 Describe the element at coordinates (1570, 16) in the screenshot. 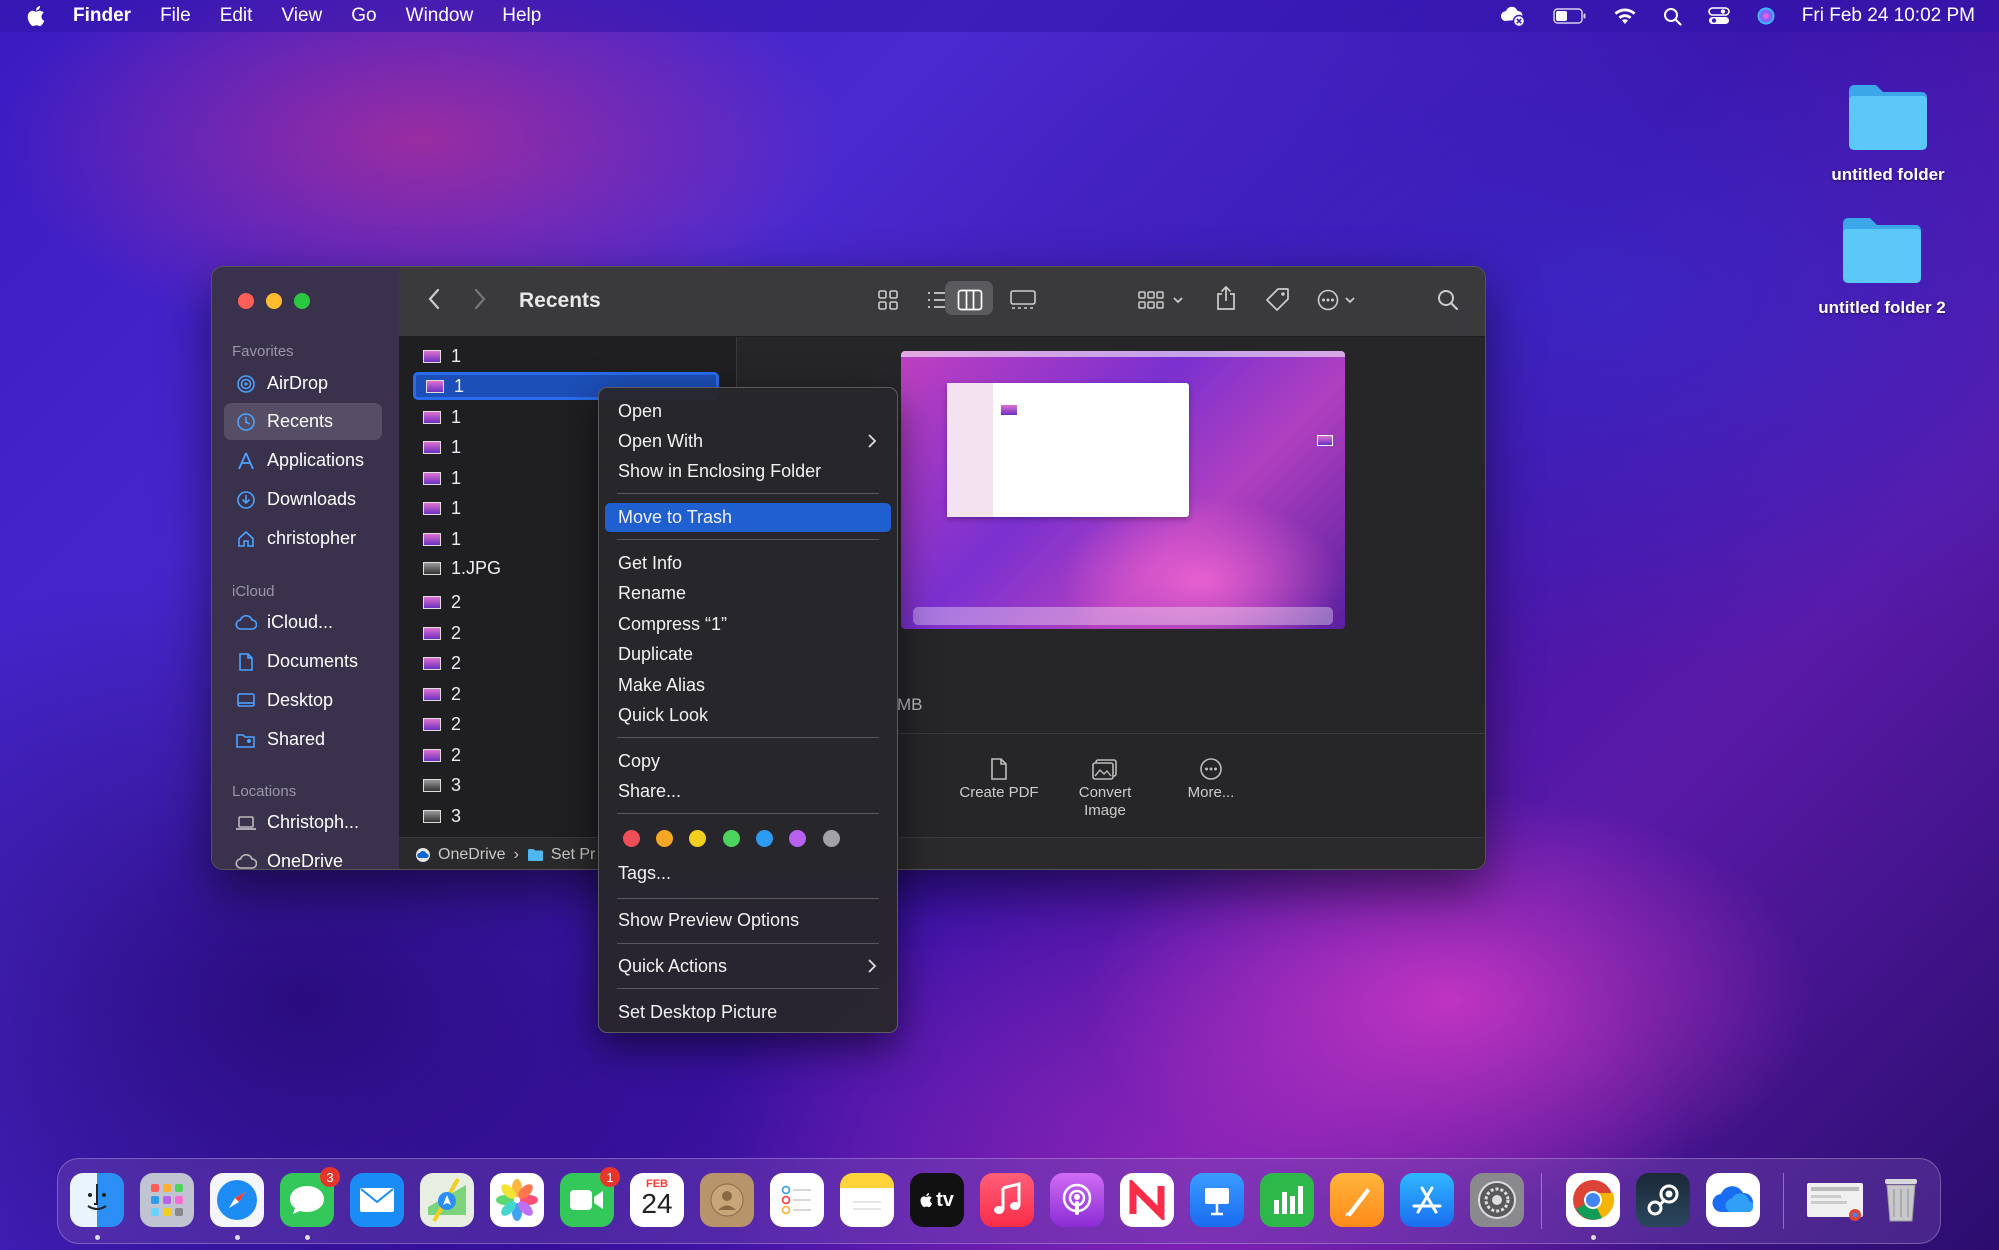

I see `battery-icon` at that location.